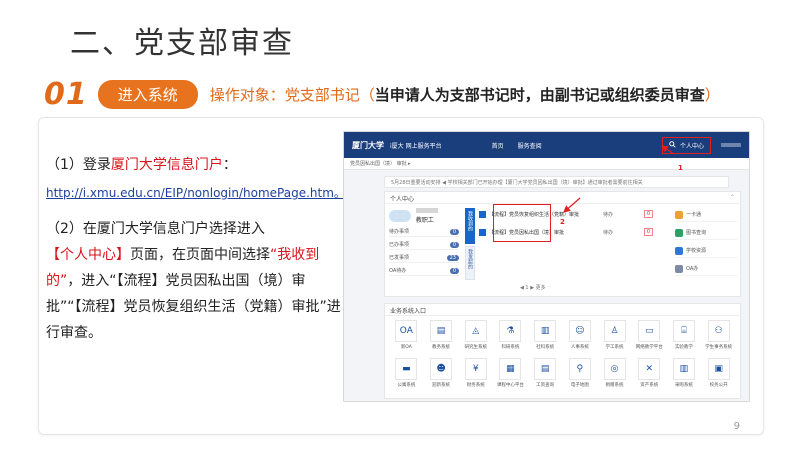 Image resolution: width=800 pixels, height=450 pixels. What do you see at coordinates (546, 145) in the screenshot?
I see `portal-navbar: 厦门大学 i厦大 网上服务平台 首页 服务查阅 个人中心` at bounding box center [546, 145].